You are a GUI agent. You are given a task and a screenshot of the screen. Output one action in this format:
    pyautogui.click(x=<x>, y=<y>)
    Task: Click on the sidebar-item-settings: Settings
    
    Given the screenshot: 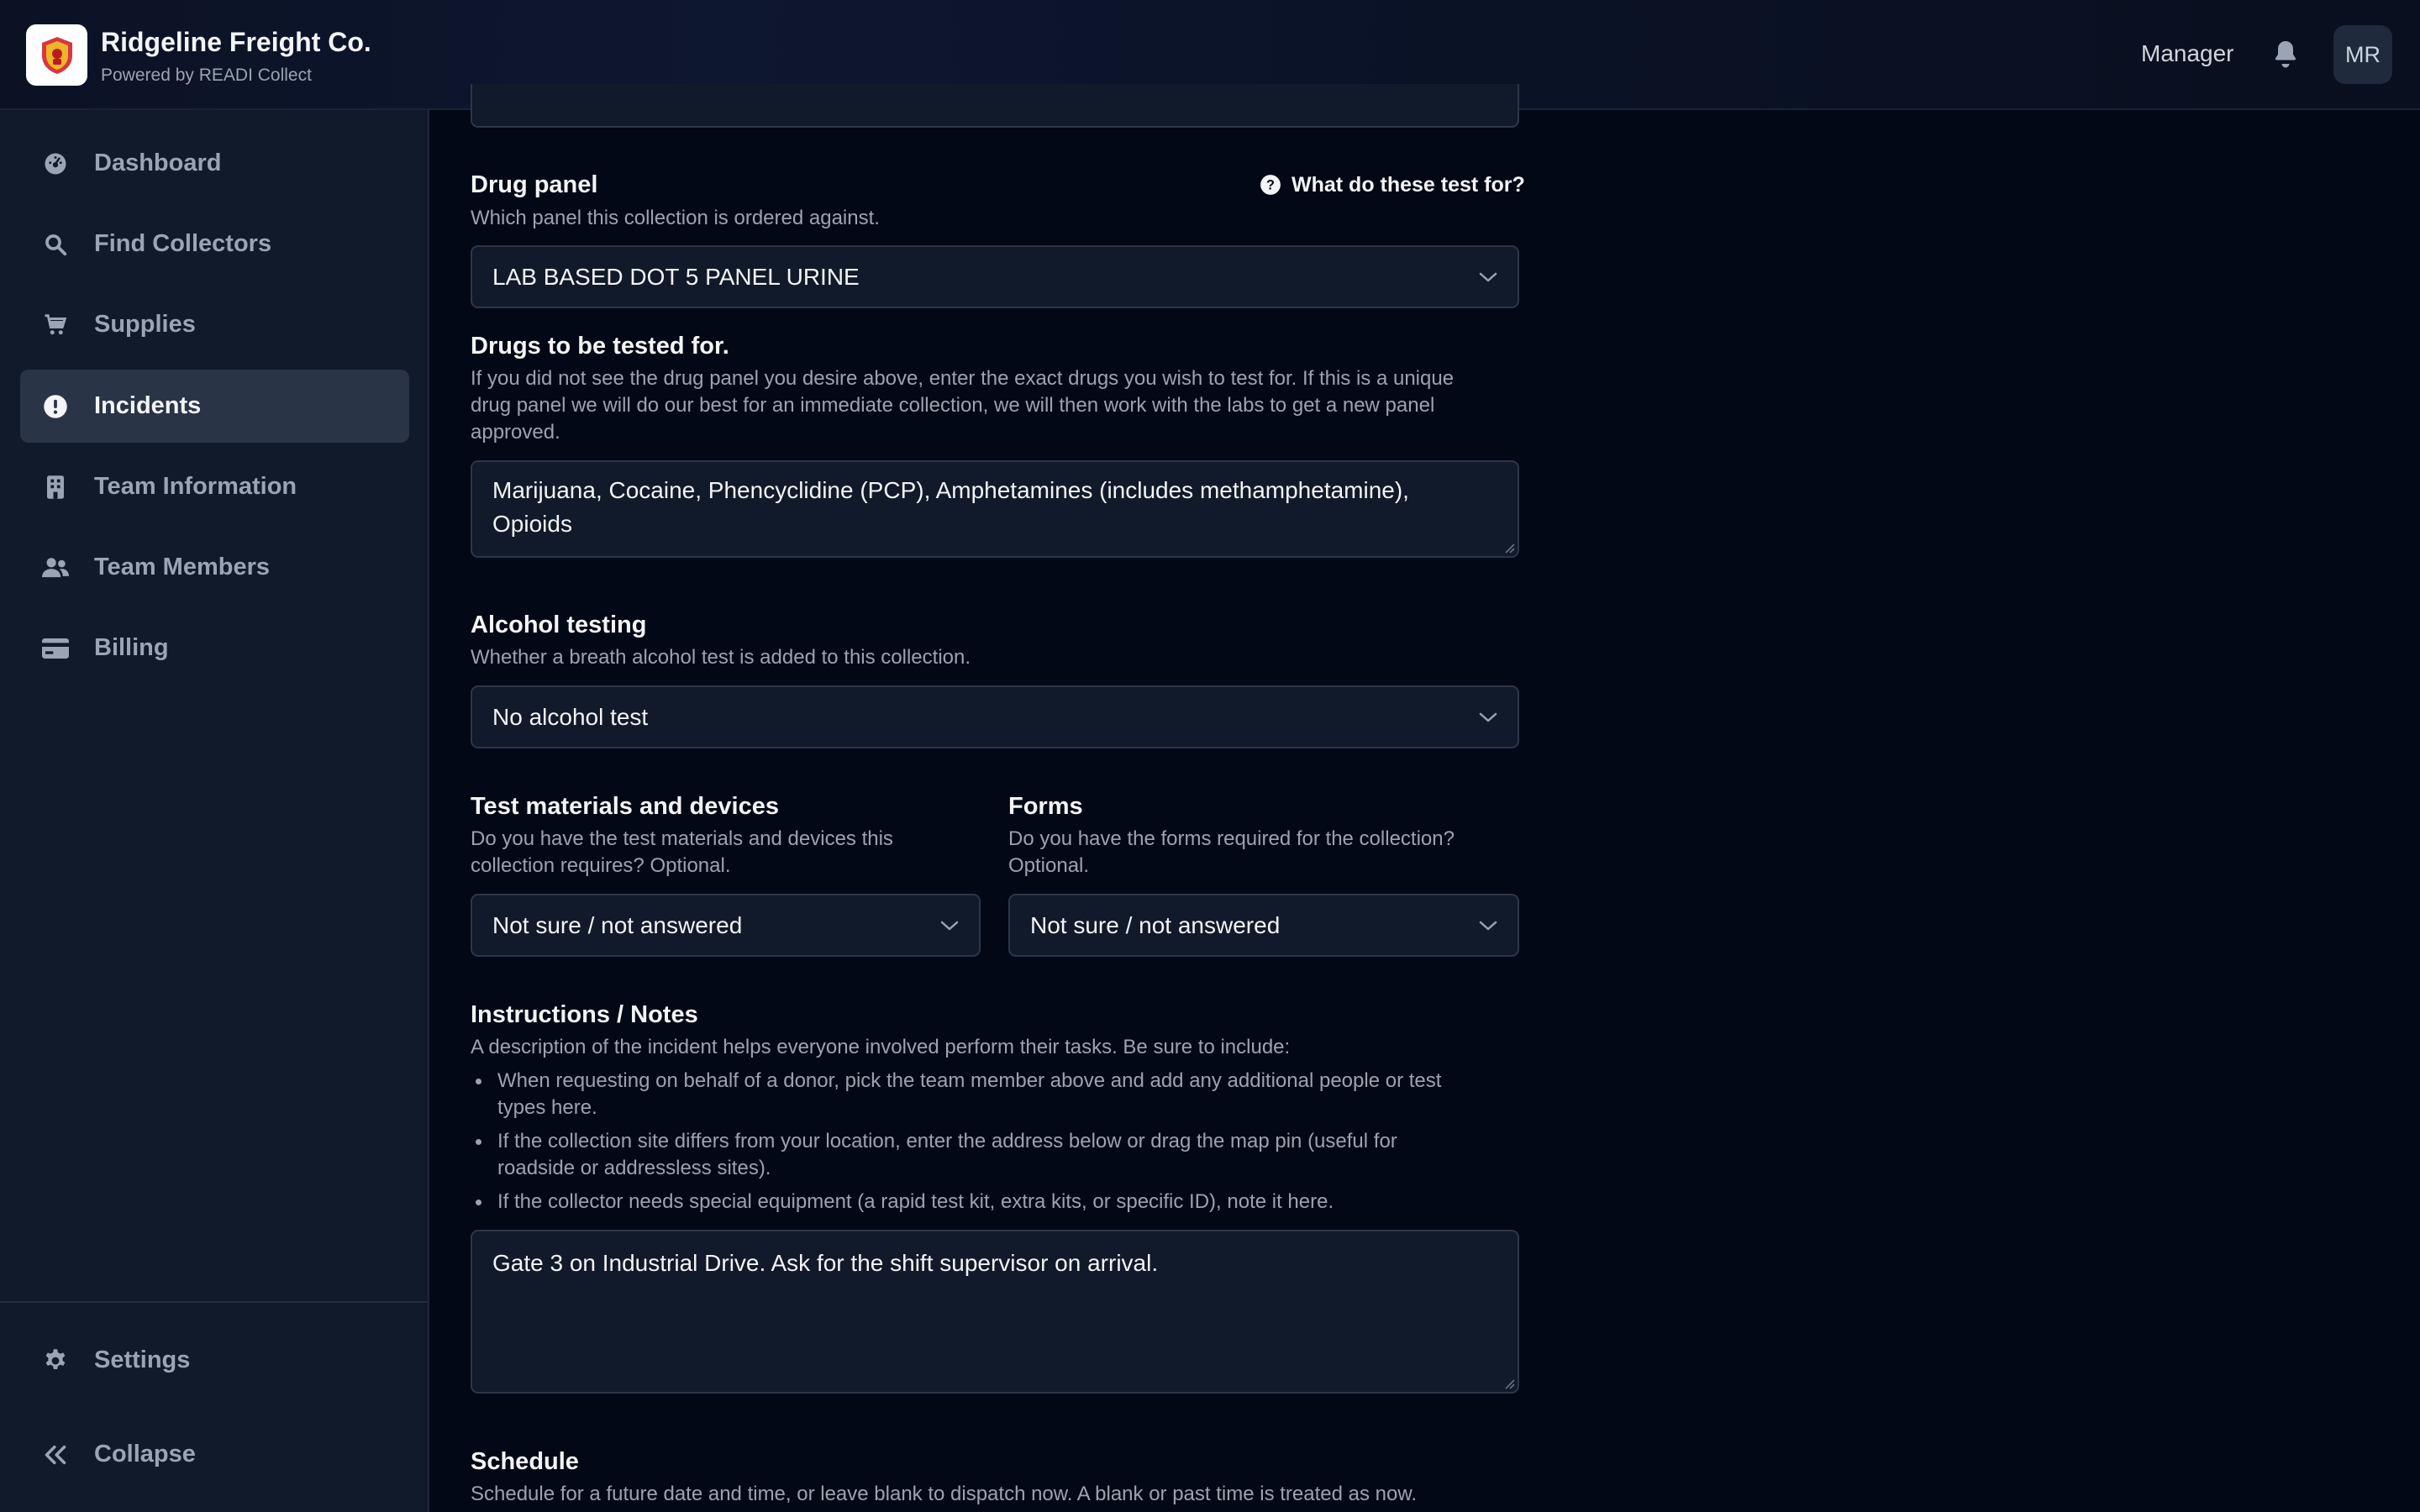 What is the action you would take?
    pyautogui.click(x=214, y=1360)
    